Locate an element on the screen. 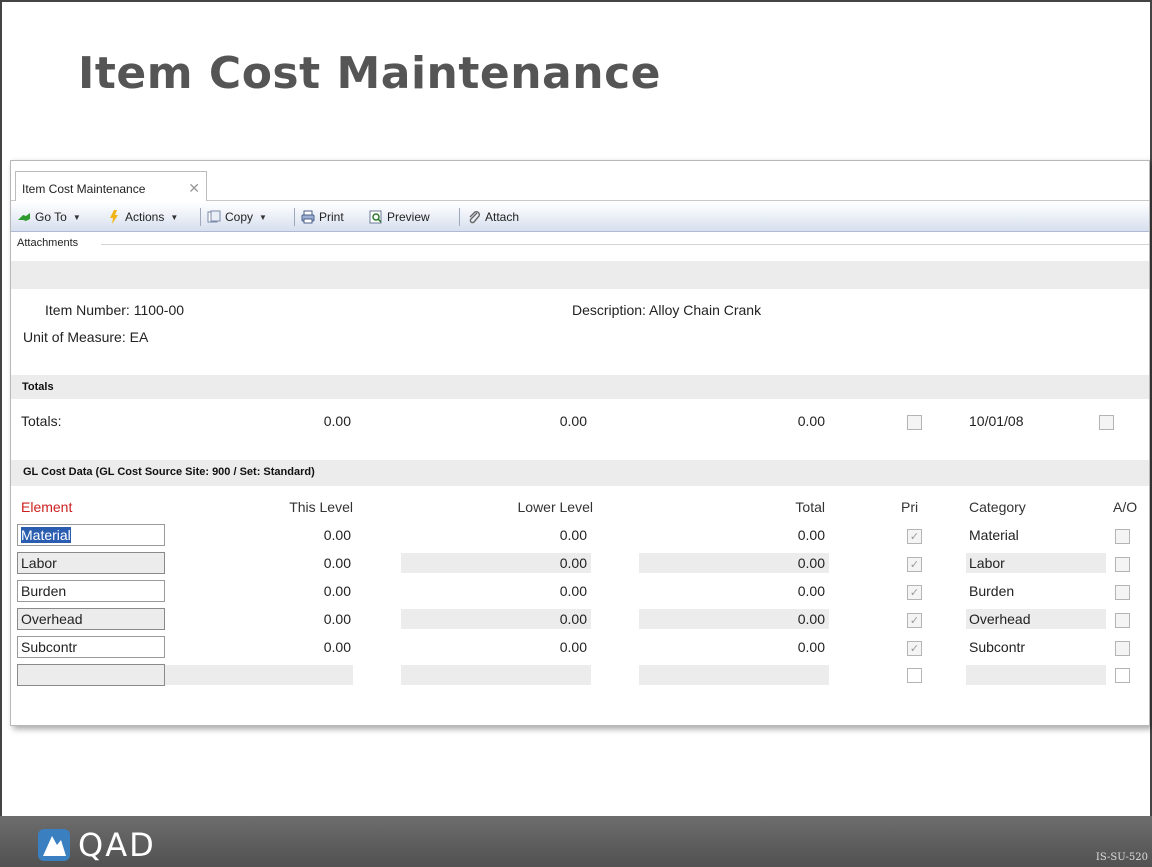 The width and height of the screenshot is (1152, 867). attachments-section: Attachments is located at coordinates (580, 244).